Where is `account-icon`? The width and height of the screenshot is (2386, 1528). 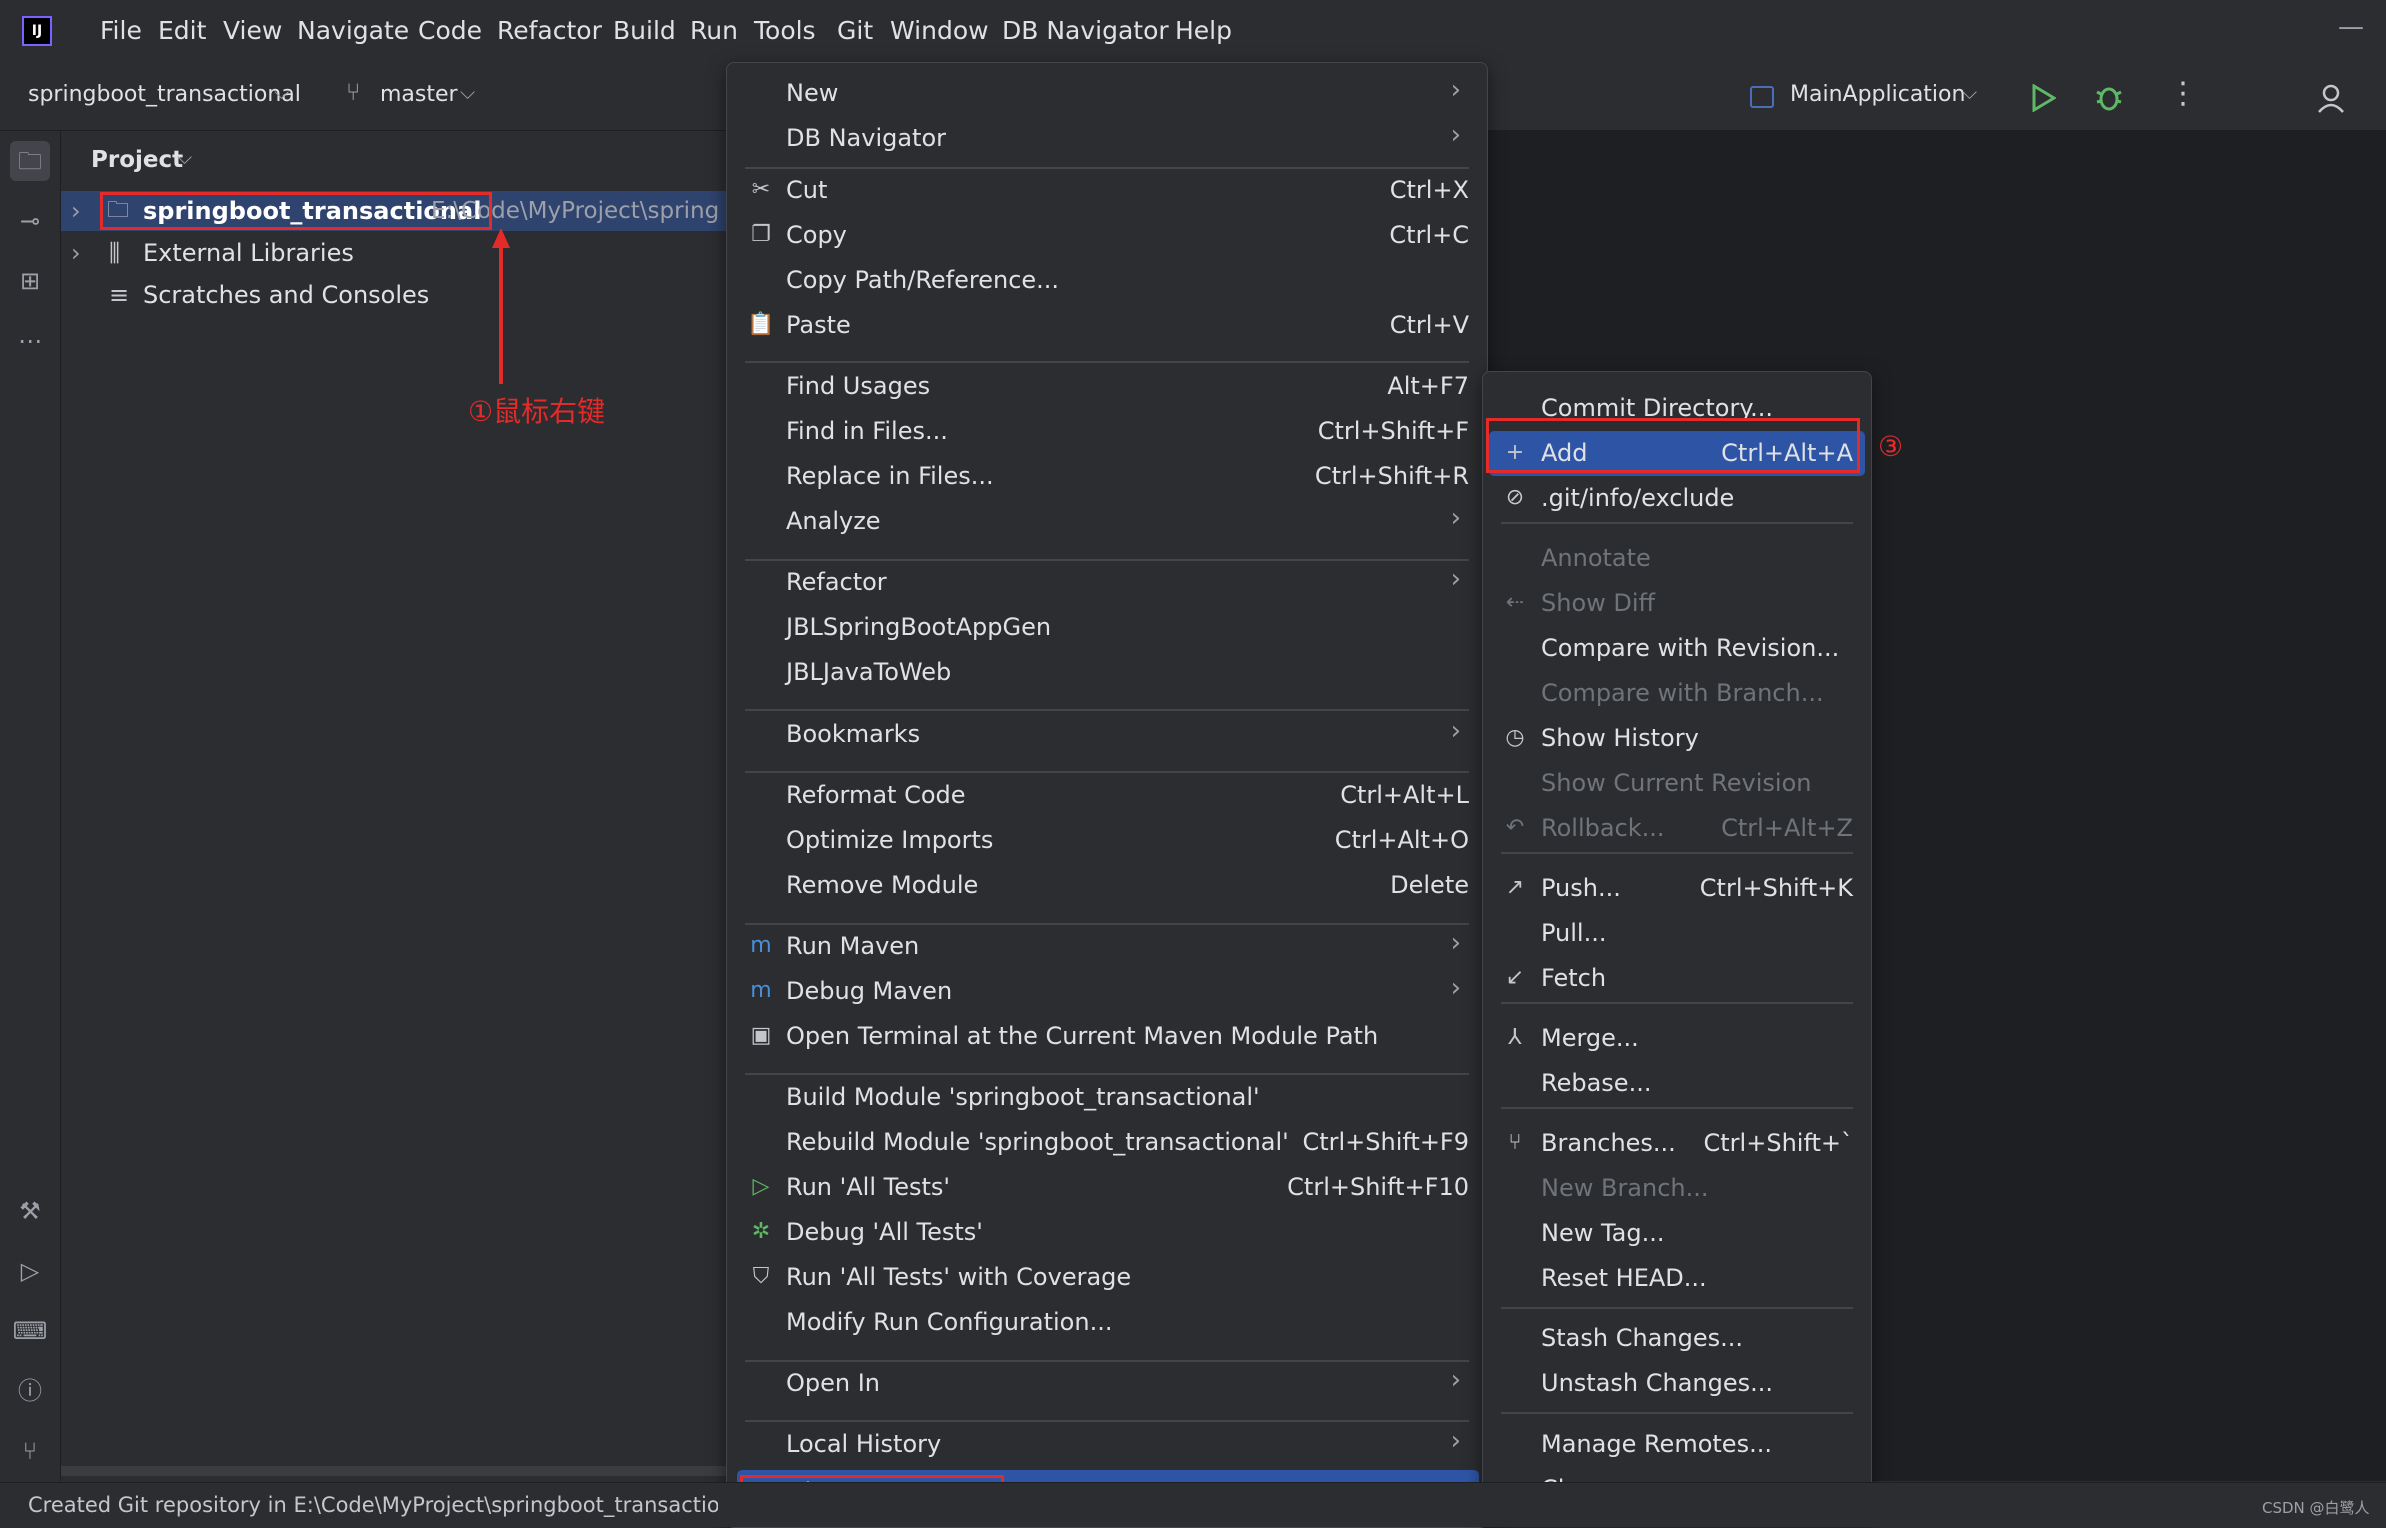
account-icon is located at coordinates (2333, 99).